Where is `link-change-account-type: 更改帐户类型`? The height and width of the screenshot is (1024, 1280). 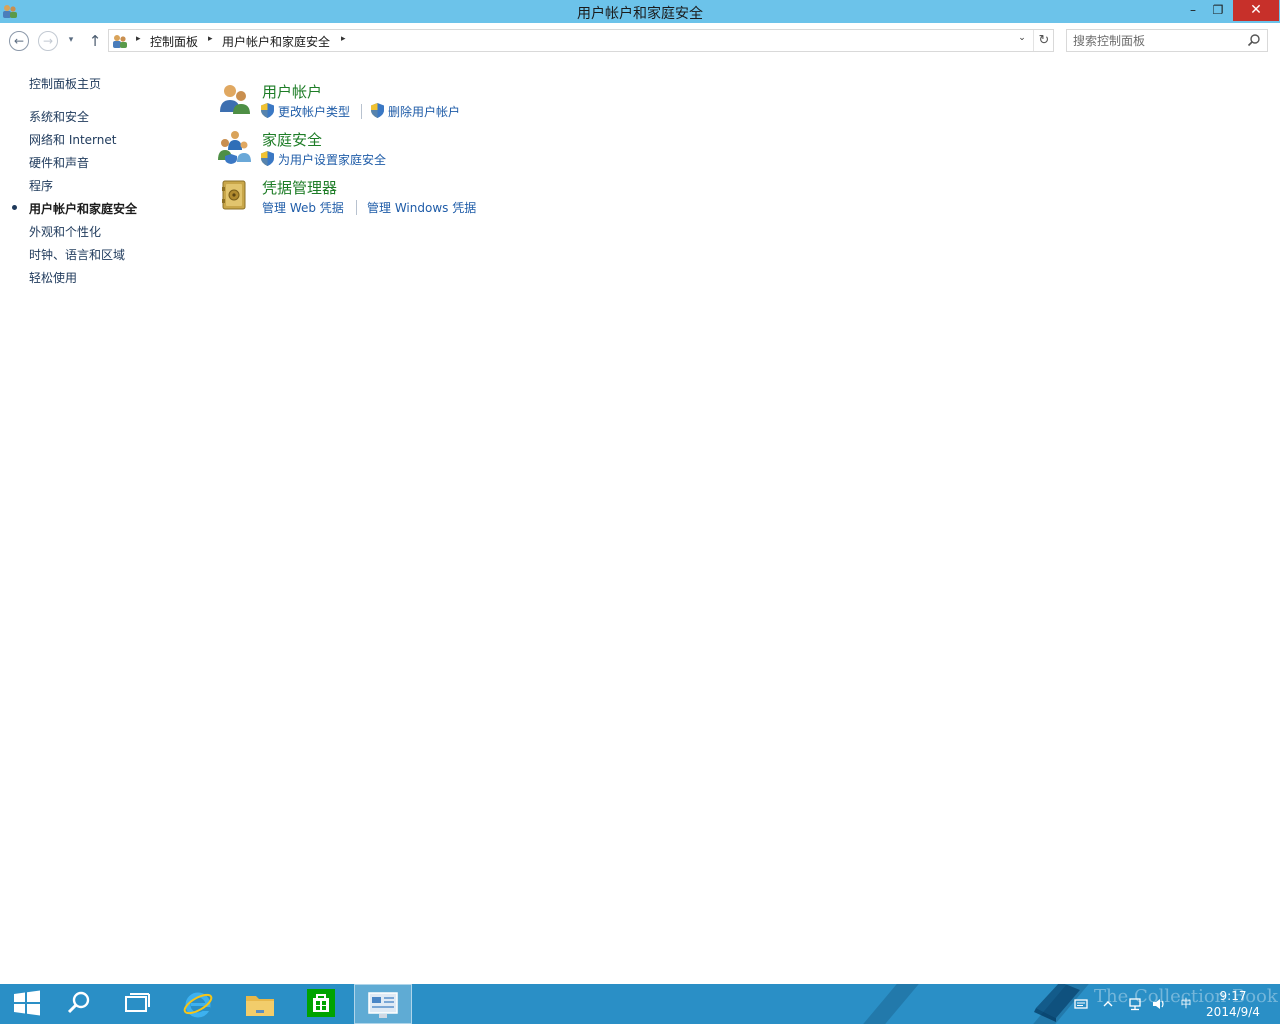
link-change-account-type: 更改帐户类型 is located at coordinates (314, 111).